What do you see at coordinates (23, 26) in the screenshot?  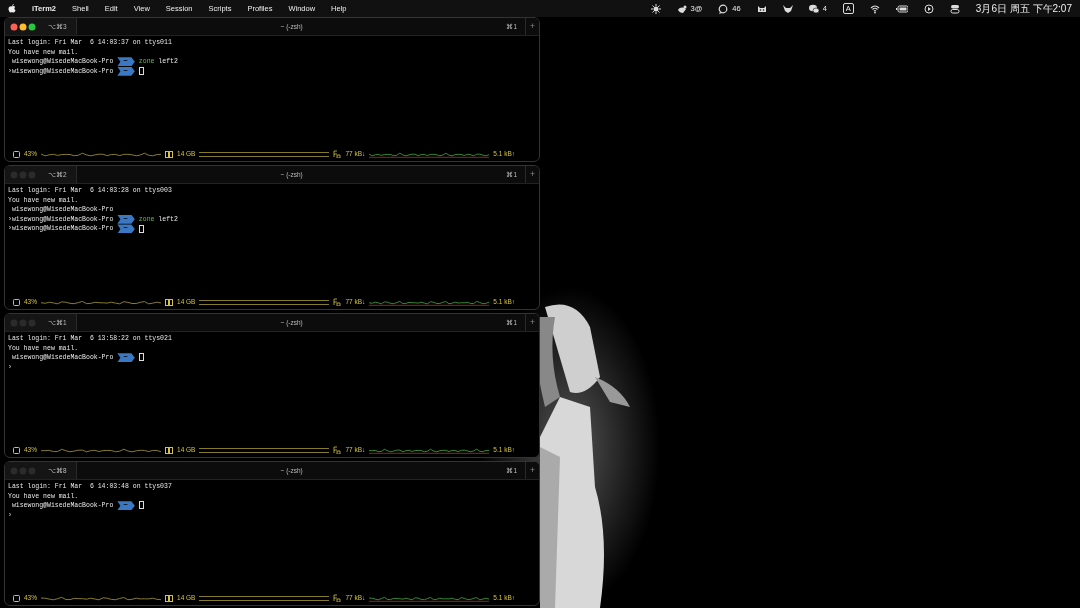 I see `window-controls-icon` at bounding box center [23, 26].